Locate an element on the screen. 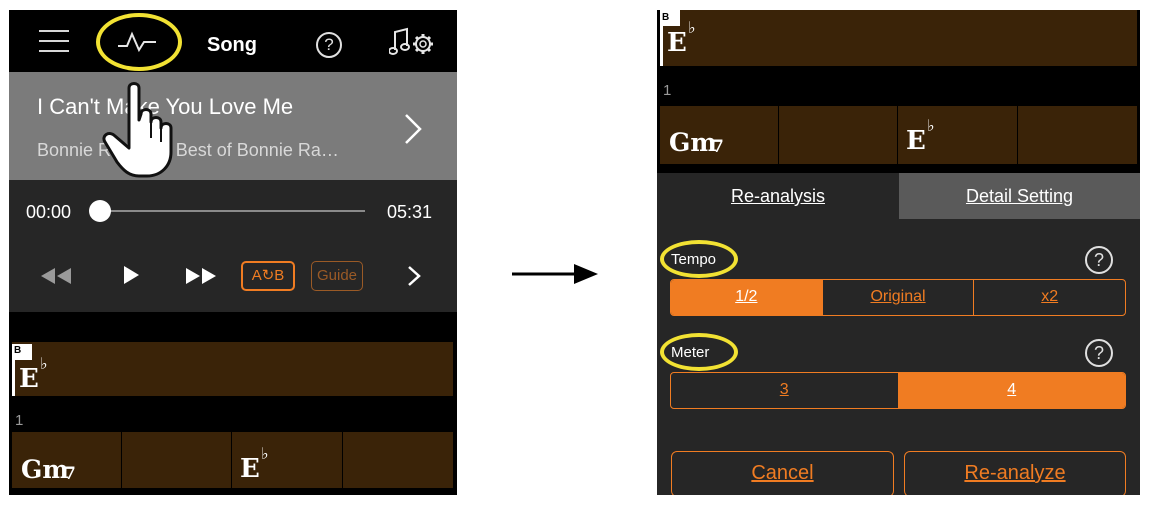  cancel-button: Cancel is located at coordinates (782, 473).